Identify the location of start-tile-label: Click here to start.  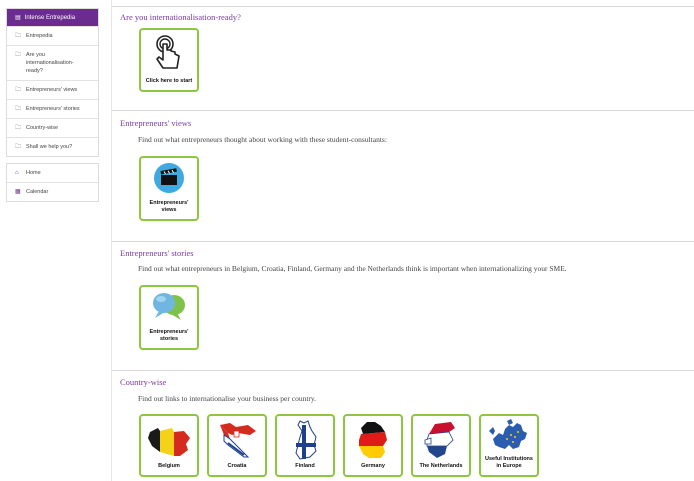
(169, 81).